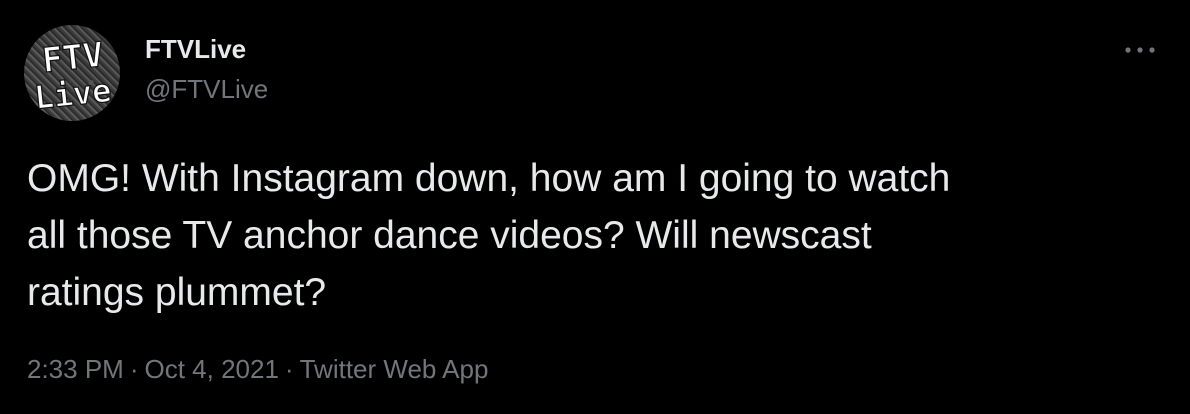 This screenshot has width=1190, height=414. What do you see at coordinates (73, 94) in the screenshot?
I see `avatar-logo-line2: Live` at bounding box center [73, 94].